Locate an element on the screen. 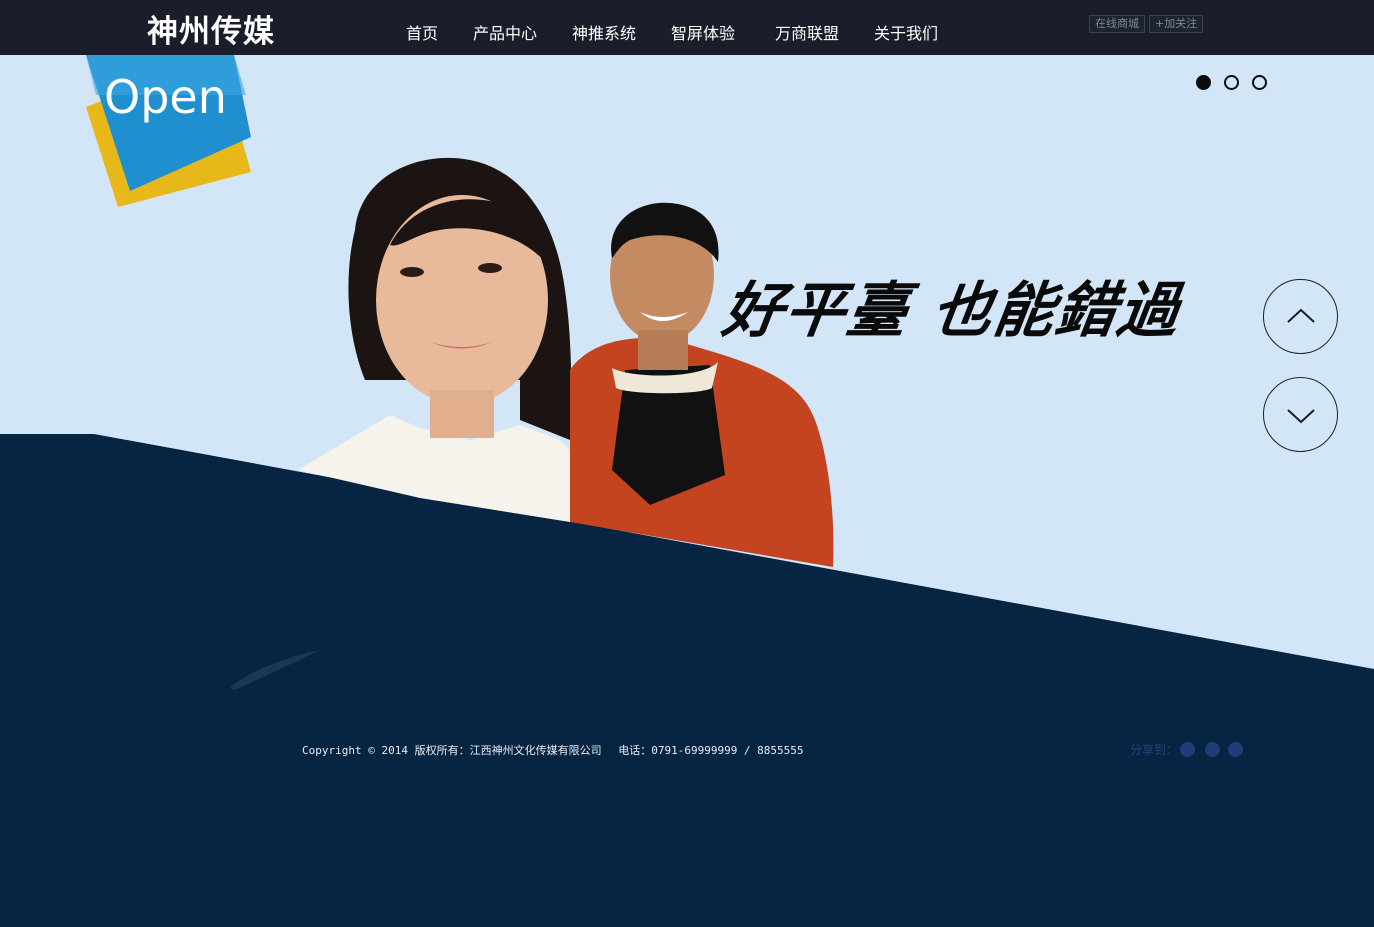 The width and height of the screenshot is (1374, 927). site-logo: 神州传媒 is located at coordinates (211, 28).